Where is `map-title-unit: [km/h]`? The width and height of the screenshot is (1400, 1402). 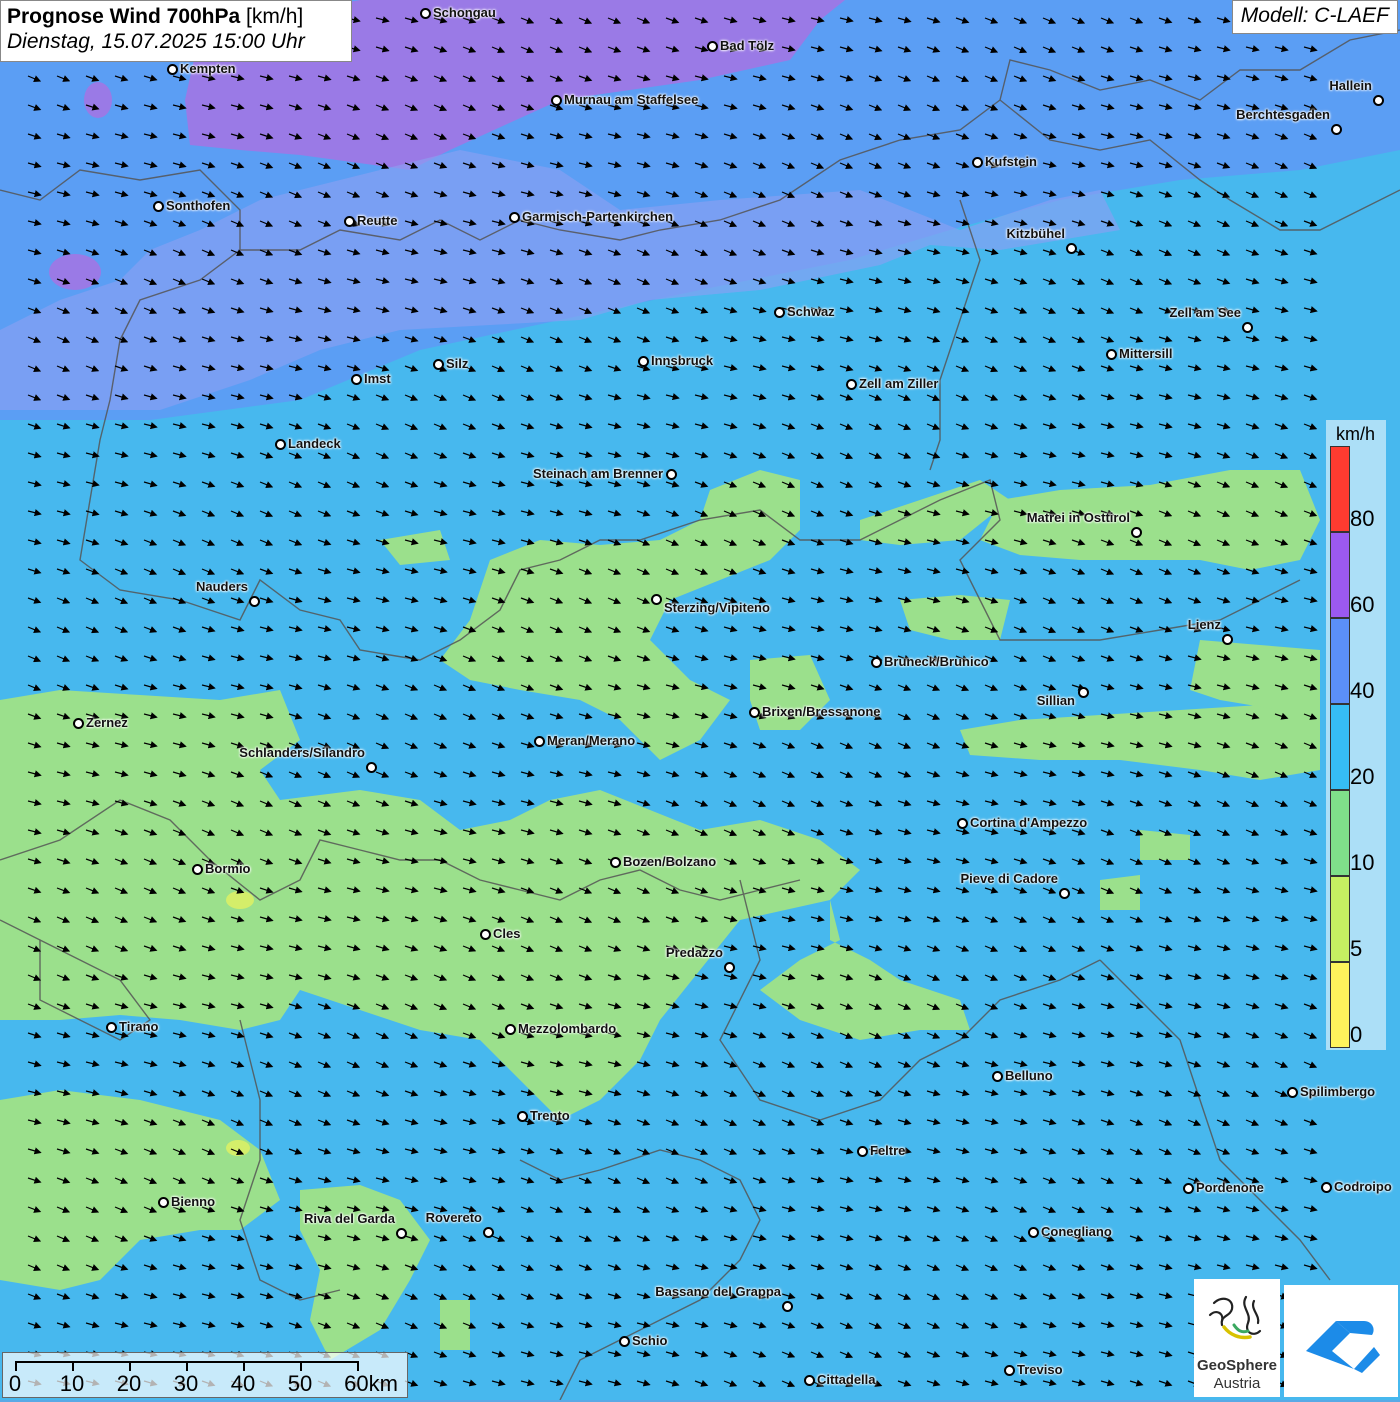
map-title-unit: [km/h] is located at coordinates (275, 16).